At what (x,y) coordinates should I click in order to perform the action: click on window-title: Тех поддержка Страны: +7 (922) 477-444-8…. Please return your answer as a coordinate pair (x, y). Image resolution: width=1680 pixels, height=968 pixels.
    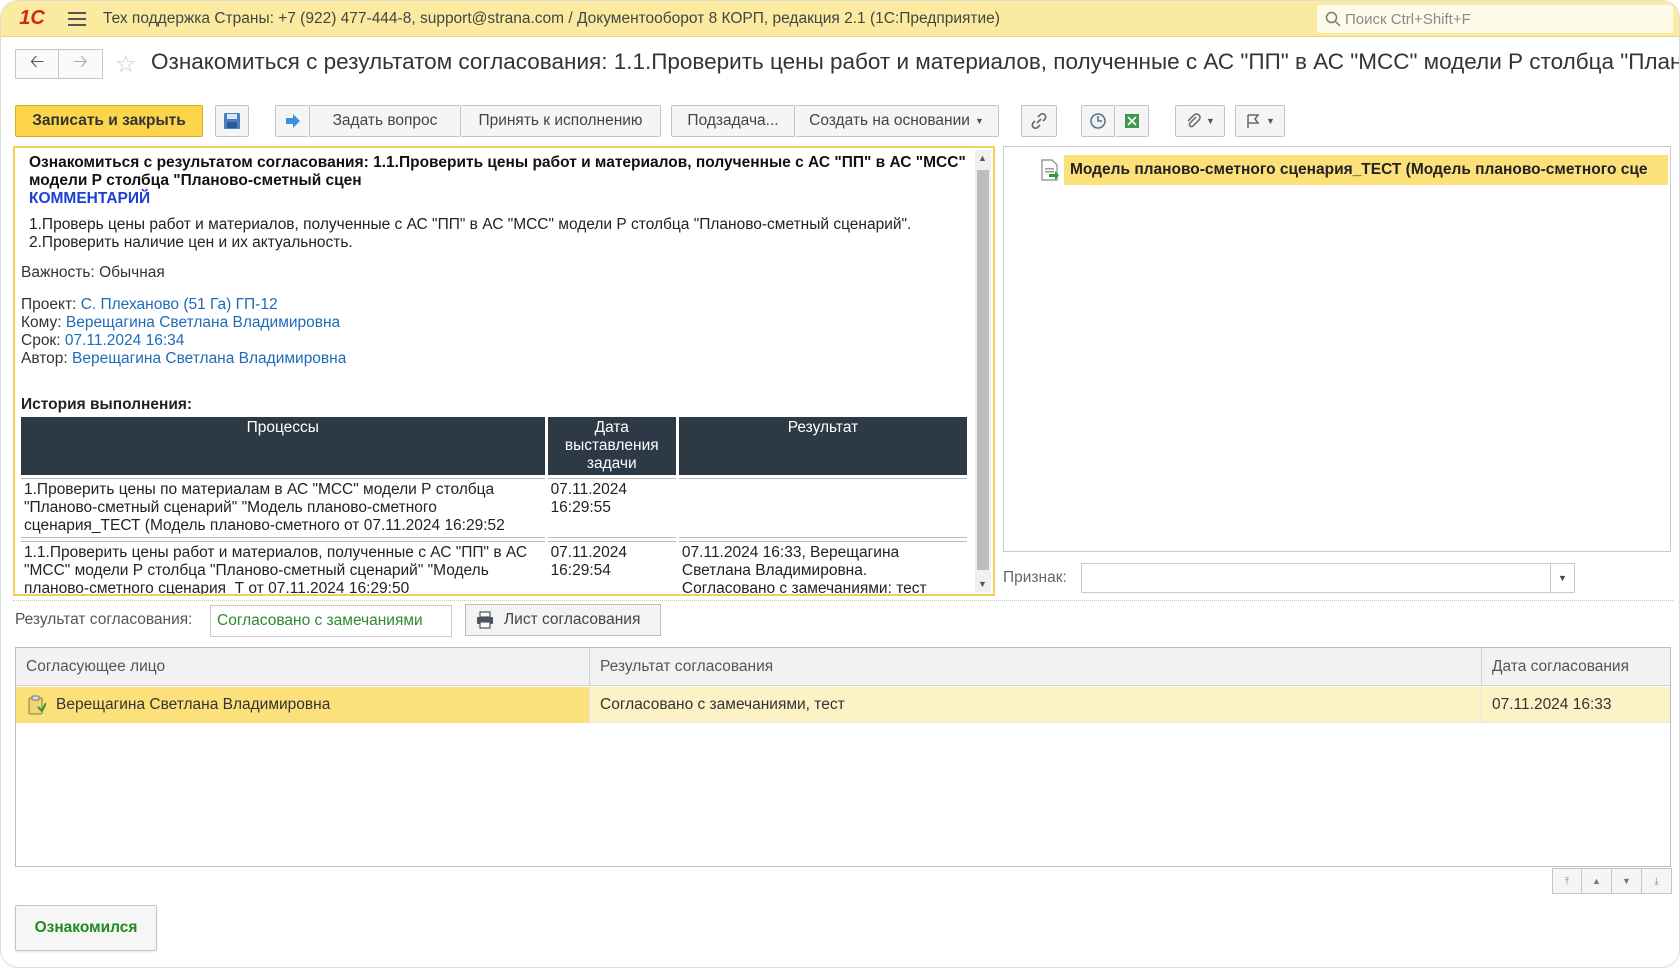
    Looking at the image, I should click on (551, 18).